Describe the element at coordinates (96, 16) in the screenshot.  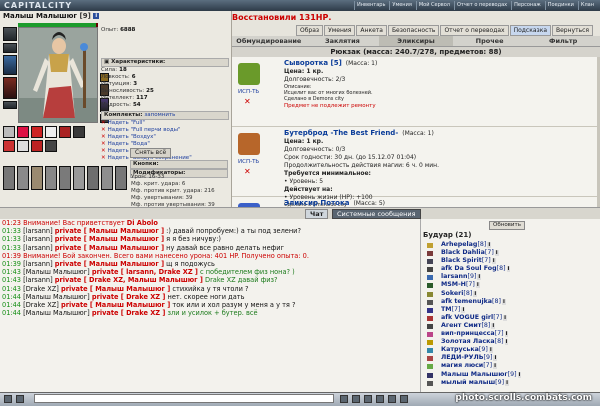
I see `info-icon: i` at that location.